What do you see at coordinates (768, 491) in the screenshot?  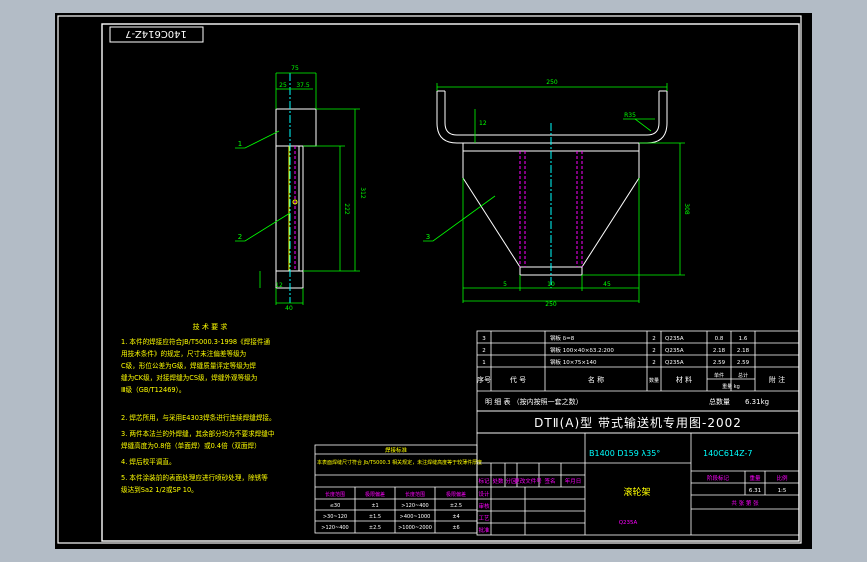 I see `title-block-values: 6.31 1:5` at bounding box center [768, 491].